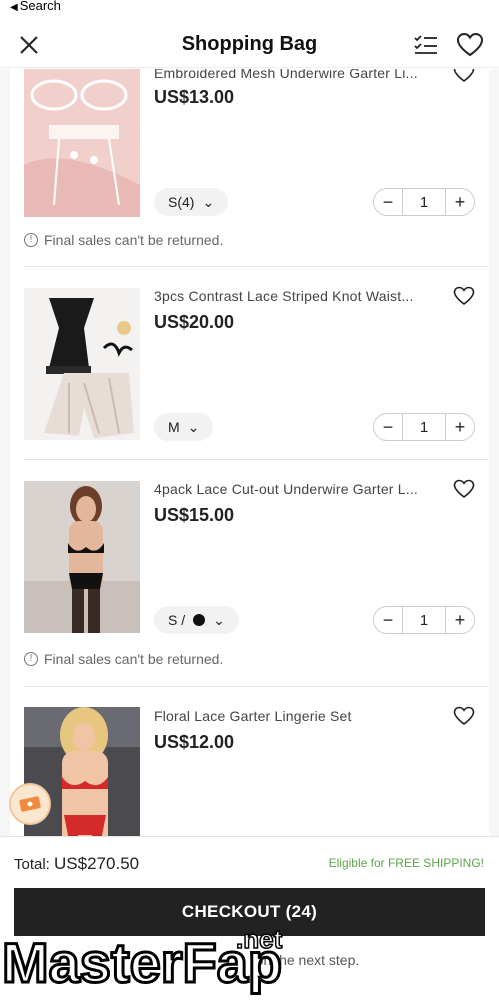 This screenshot has height=1000, width=499. I want to click on coupon-icon, so click(30, 804).